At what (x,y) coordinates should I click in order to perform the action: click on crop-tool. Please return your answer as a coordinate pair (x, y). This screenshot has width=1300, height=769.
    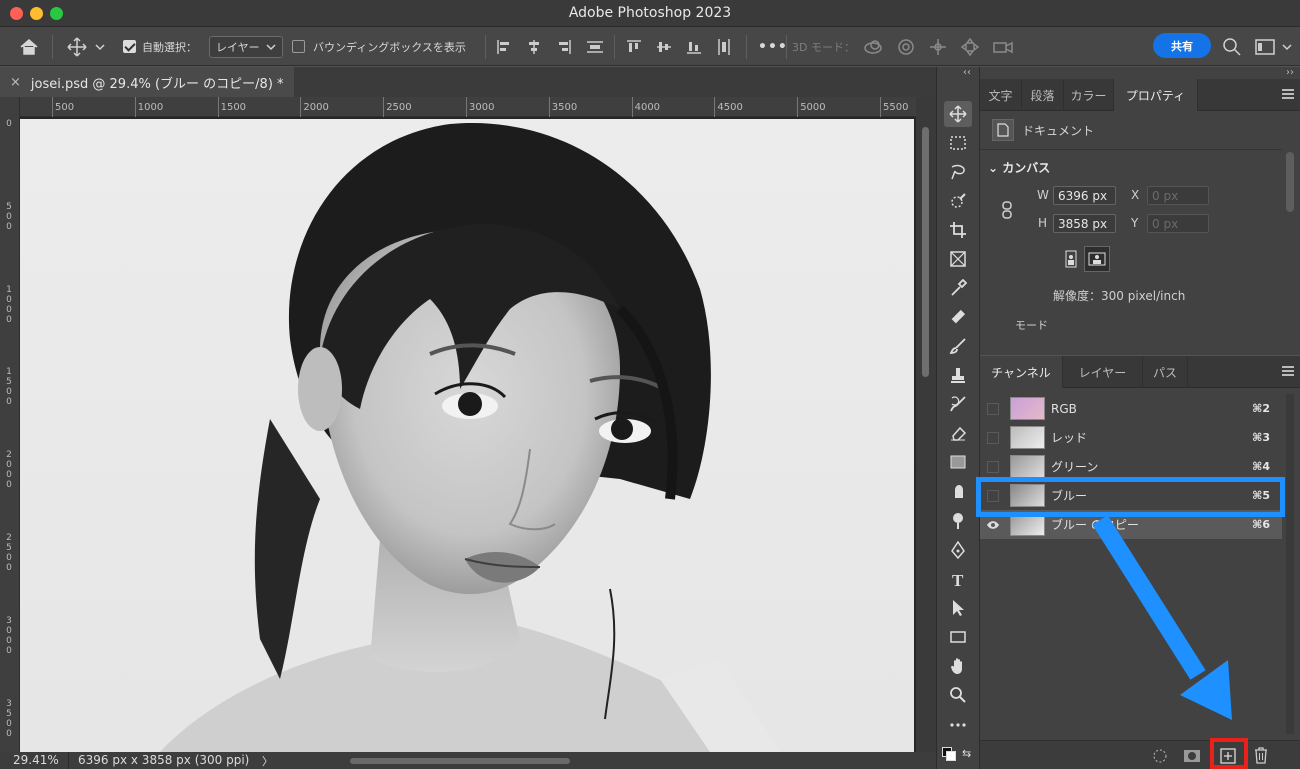
    Looking at the image, I should click on (958, 230).